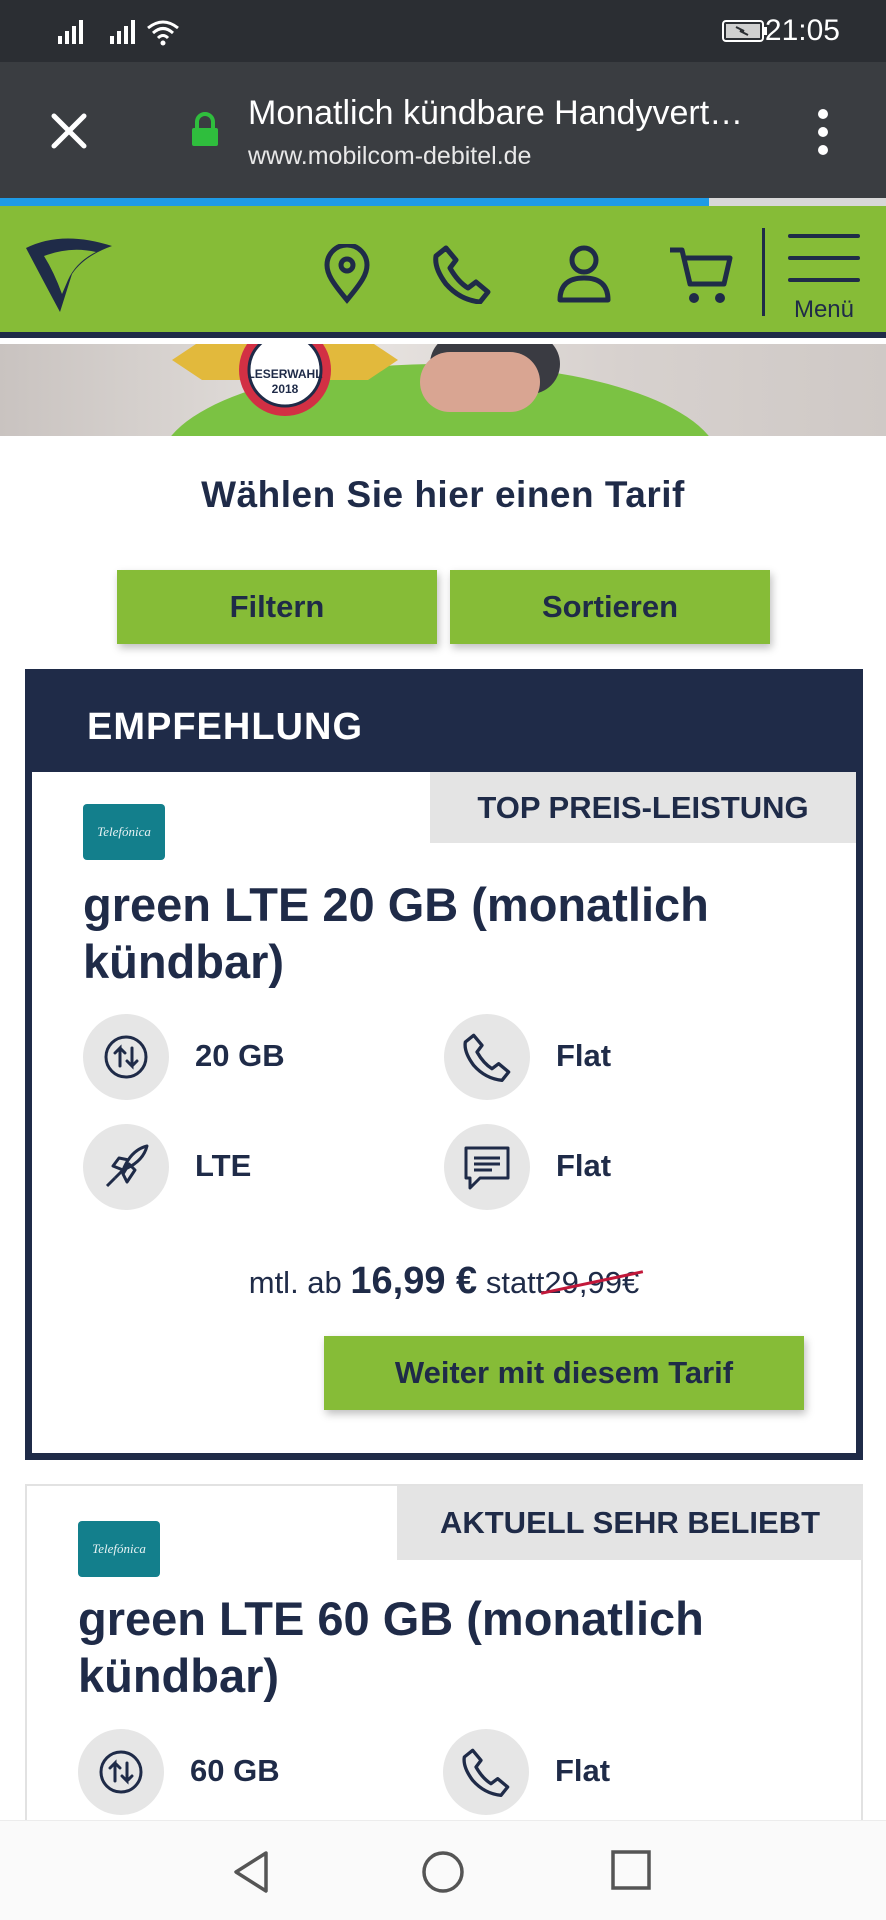  I want to click on recents-icon, so click(631, 1870).